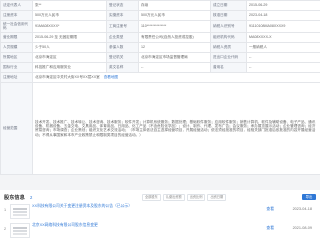 The width and height of the screenshot is (320, 240). Describe the element at coordinates (69, 47) in the screenshot. I see `field-value: 少于50人` at that location.